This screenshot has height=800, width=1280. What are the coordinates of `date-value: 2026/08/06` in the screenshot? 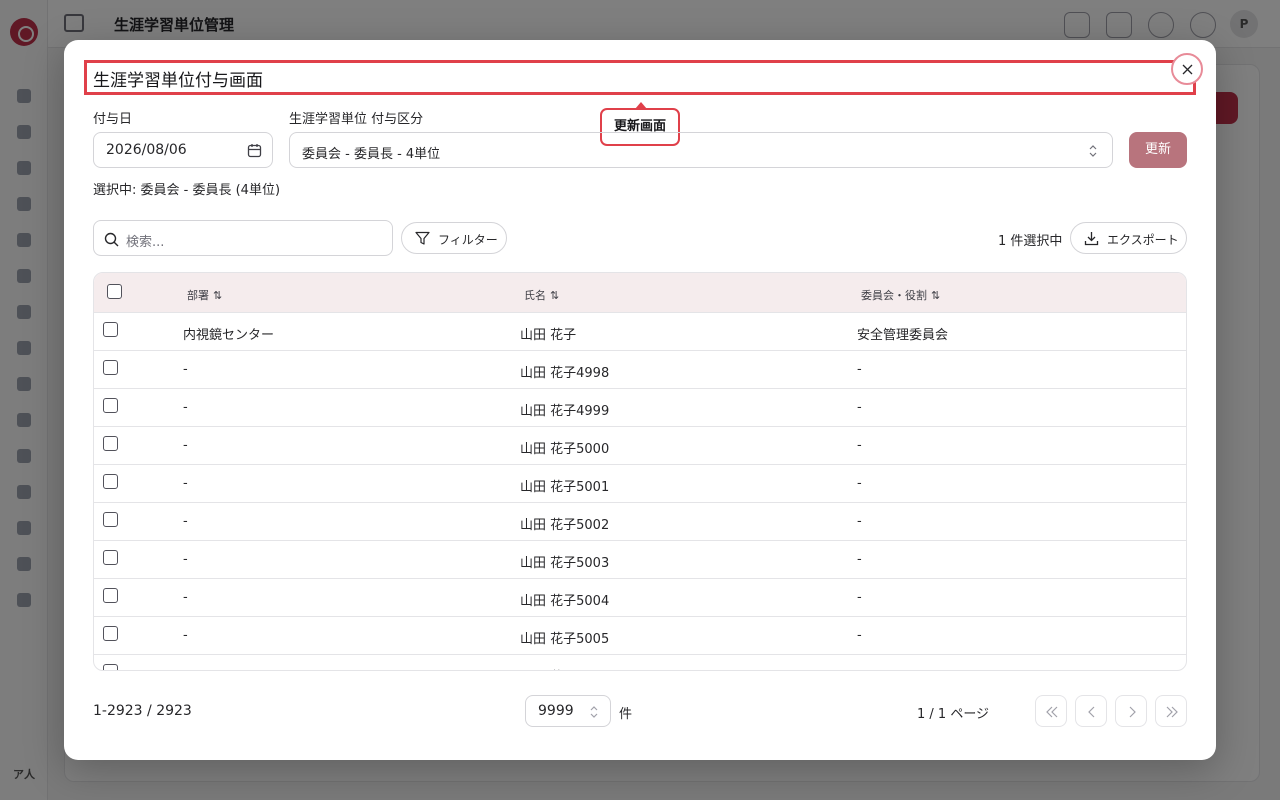 It's located at (146, 150).